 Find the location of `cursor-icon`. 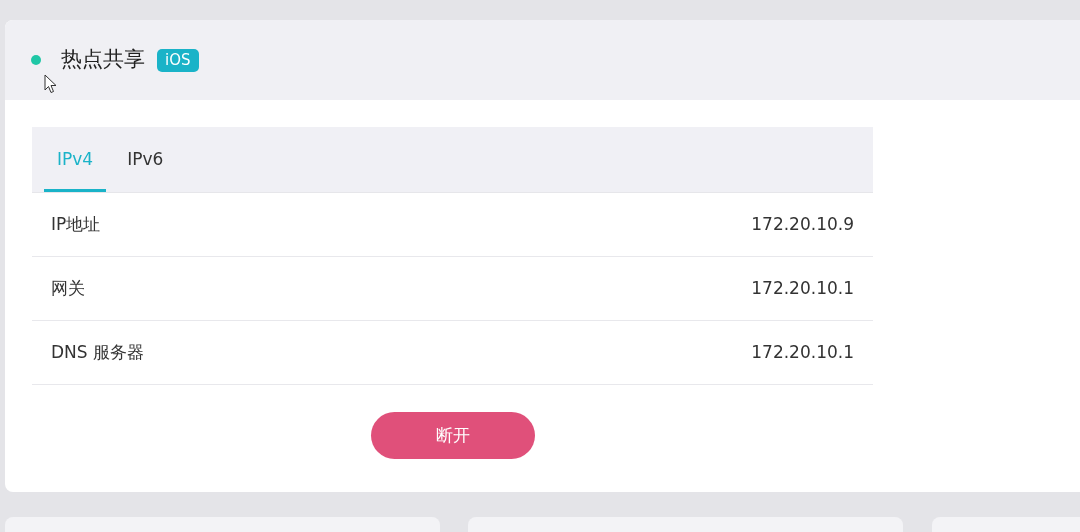

cursor-icon is located at coordinates (50, 84).